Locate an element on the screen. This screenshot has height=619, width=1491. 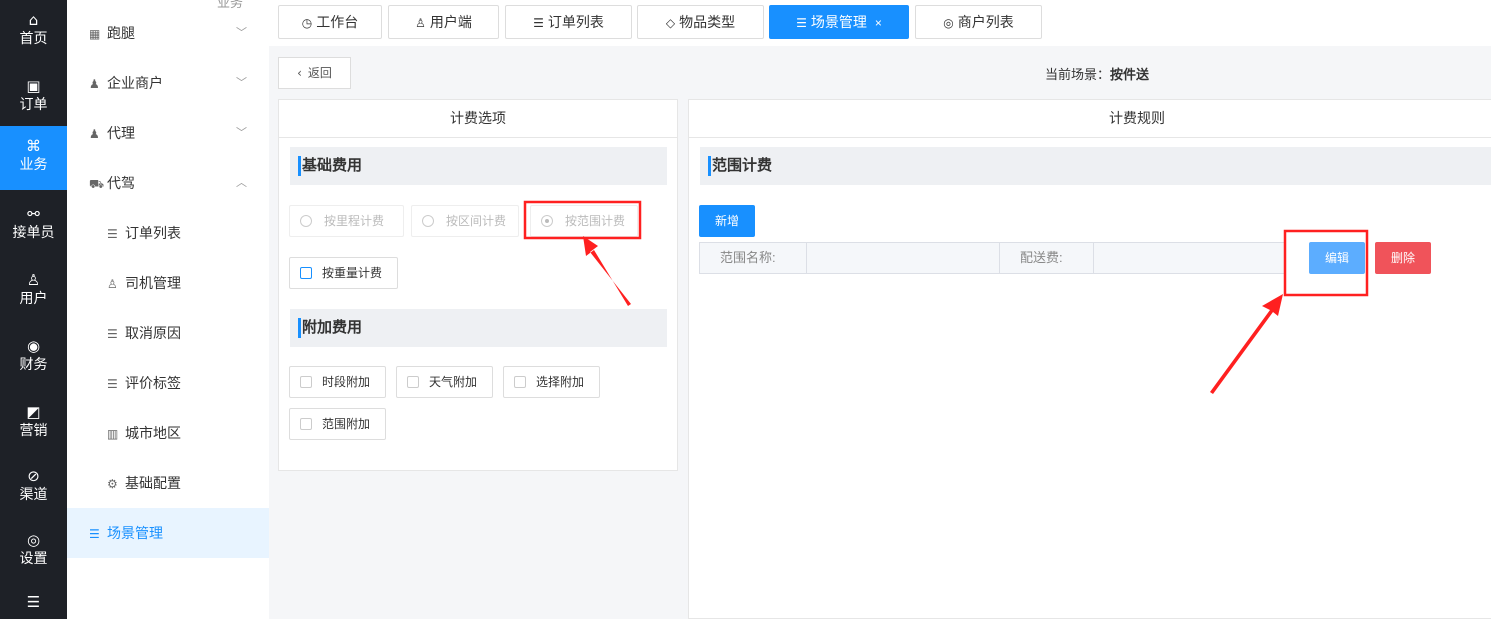
rail-label: 接单员 is located at coordinates (33, 232).